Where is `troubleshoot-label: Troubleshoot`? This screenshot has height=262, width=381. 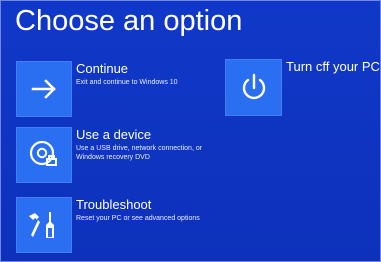 troubleshoot-label: Troubleshoot is located at coordinates (151, 205).